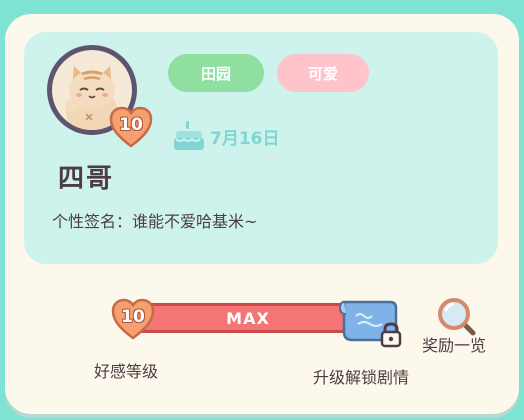 This screenshot has height=420, width=524. I want to click on affection-progress-bar: MAX, so click(248, 318).